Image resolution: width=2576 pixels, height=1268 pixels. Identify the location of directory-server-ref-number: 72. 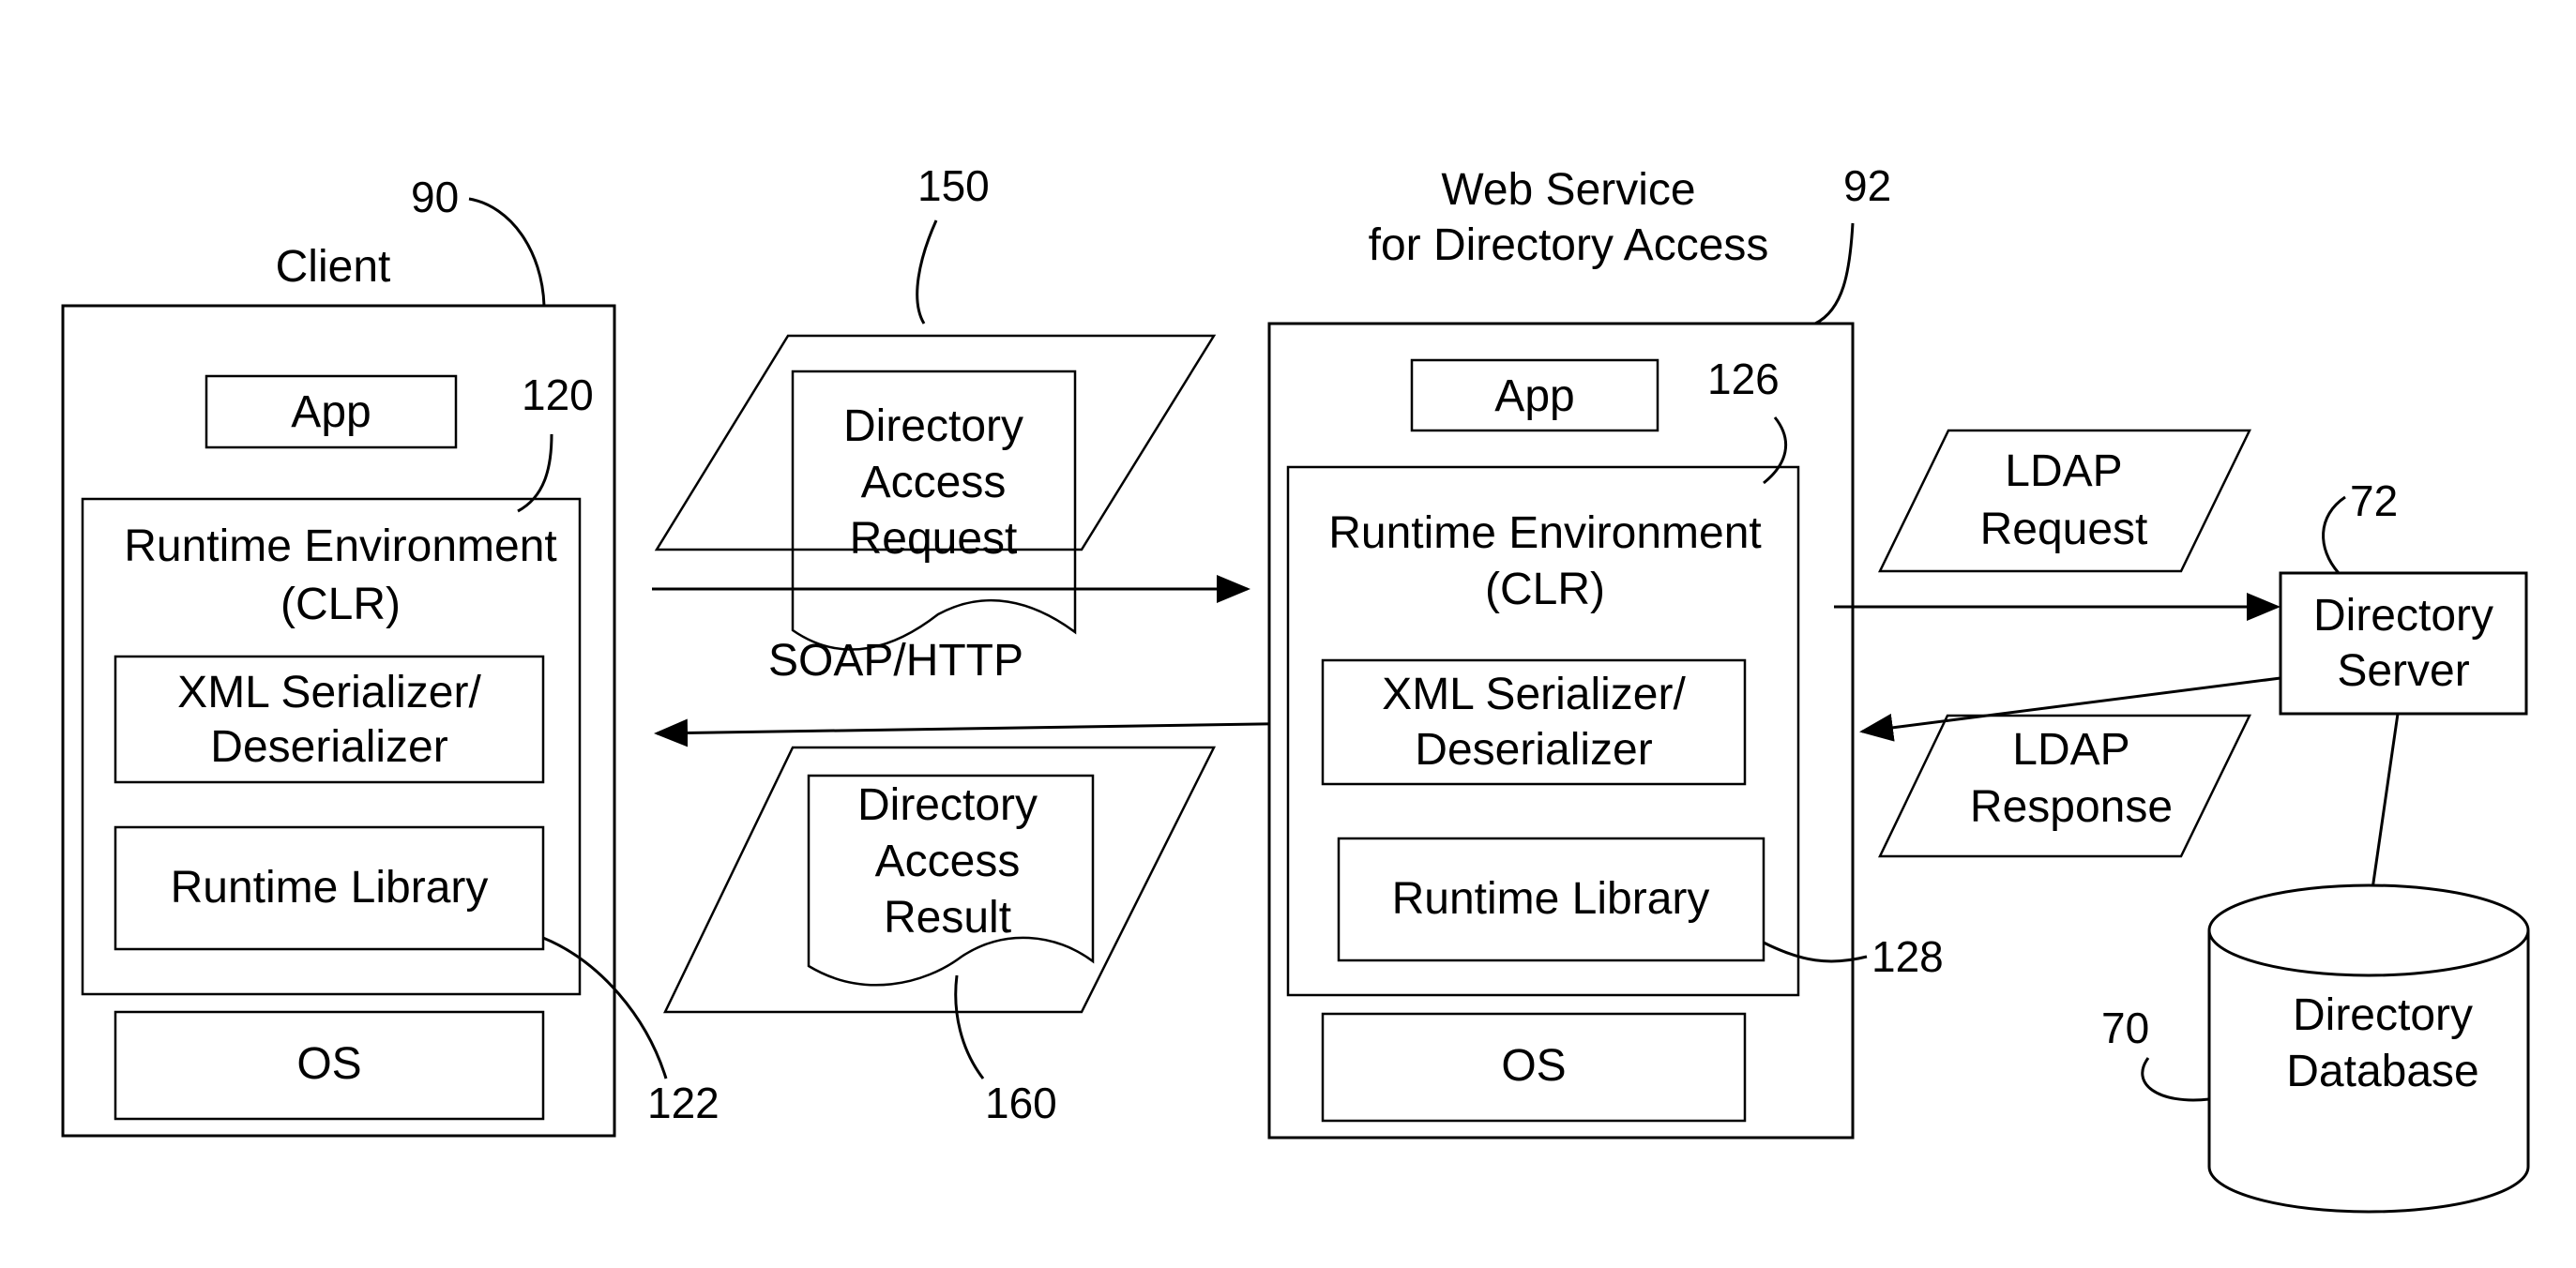
(2374, 500).